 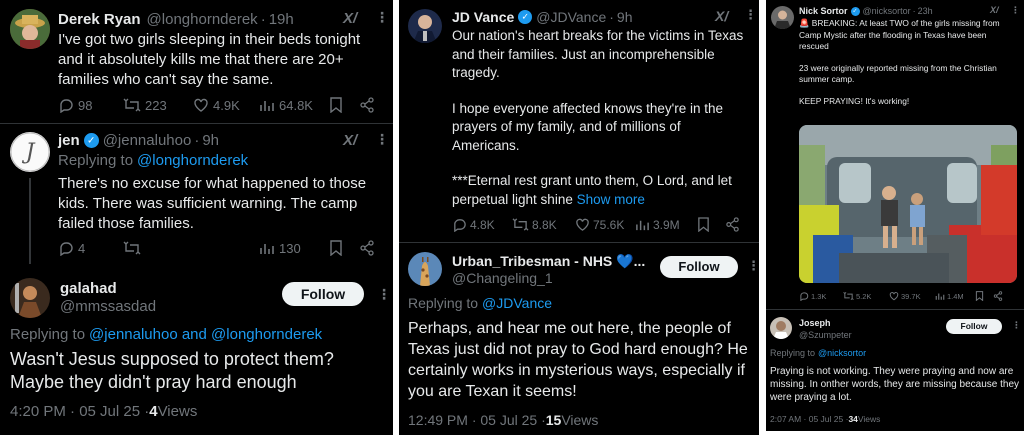 I want to click on author-handle: @nicksortor, so click(x=887, y=11).